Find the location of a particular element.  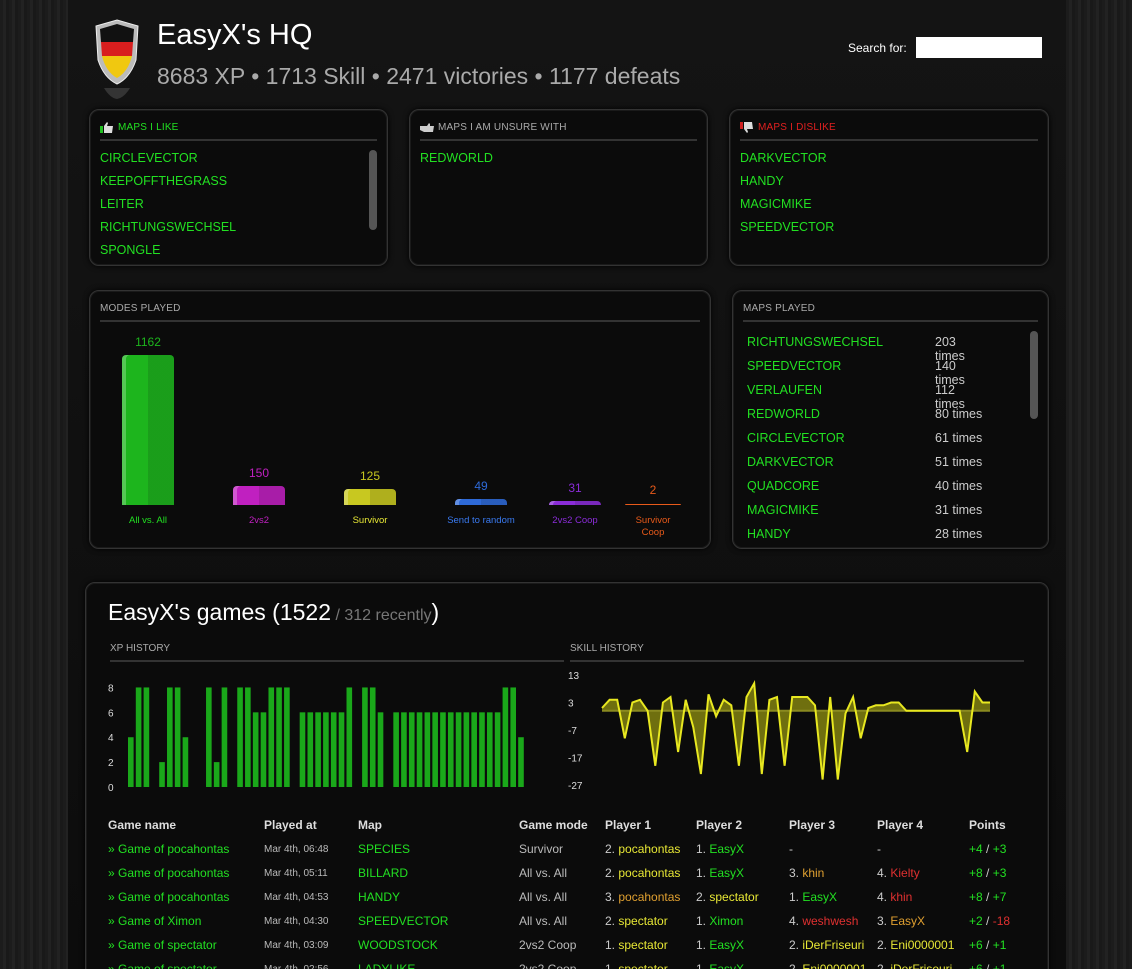

xp-history-title: XP HISTORY is located at coordinates (337, 652).